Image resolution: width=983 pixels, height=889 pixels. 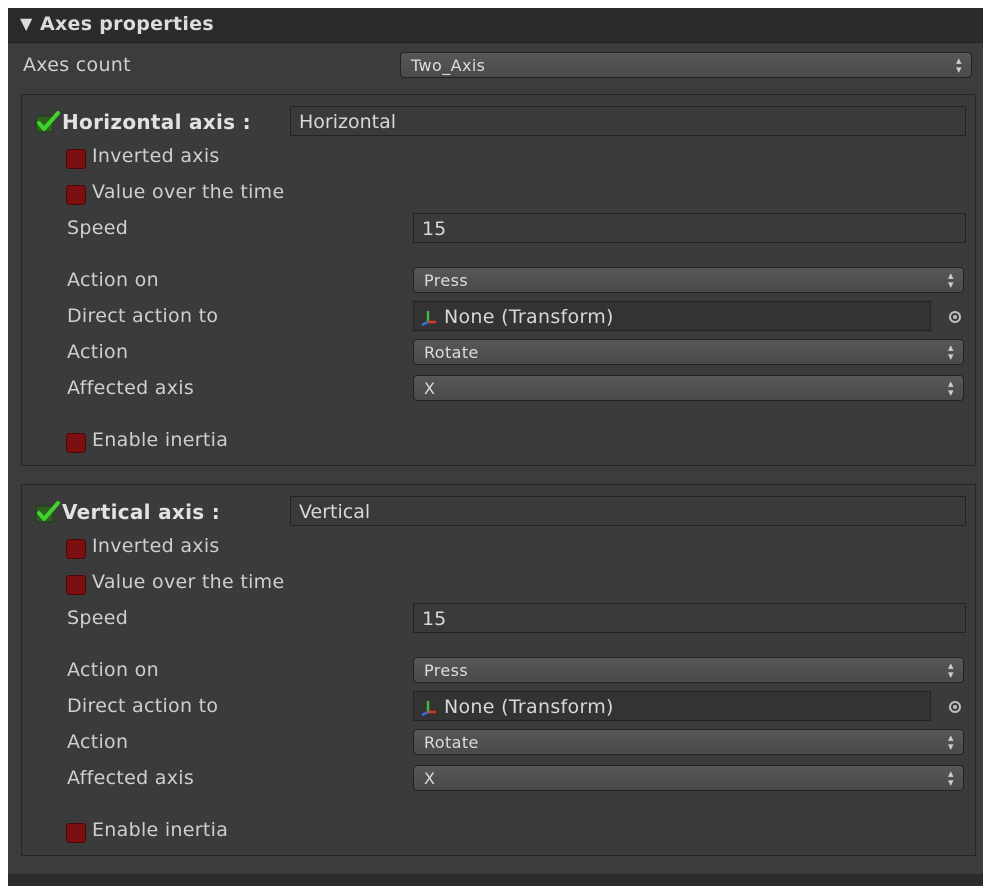 What do you see at coordinates (141, 512) in the screenshot?
I see `vertical-axis-title: Vertical axis :` at bounding box center [141, 512].